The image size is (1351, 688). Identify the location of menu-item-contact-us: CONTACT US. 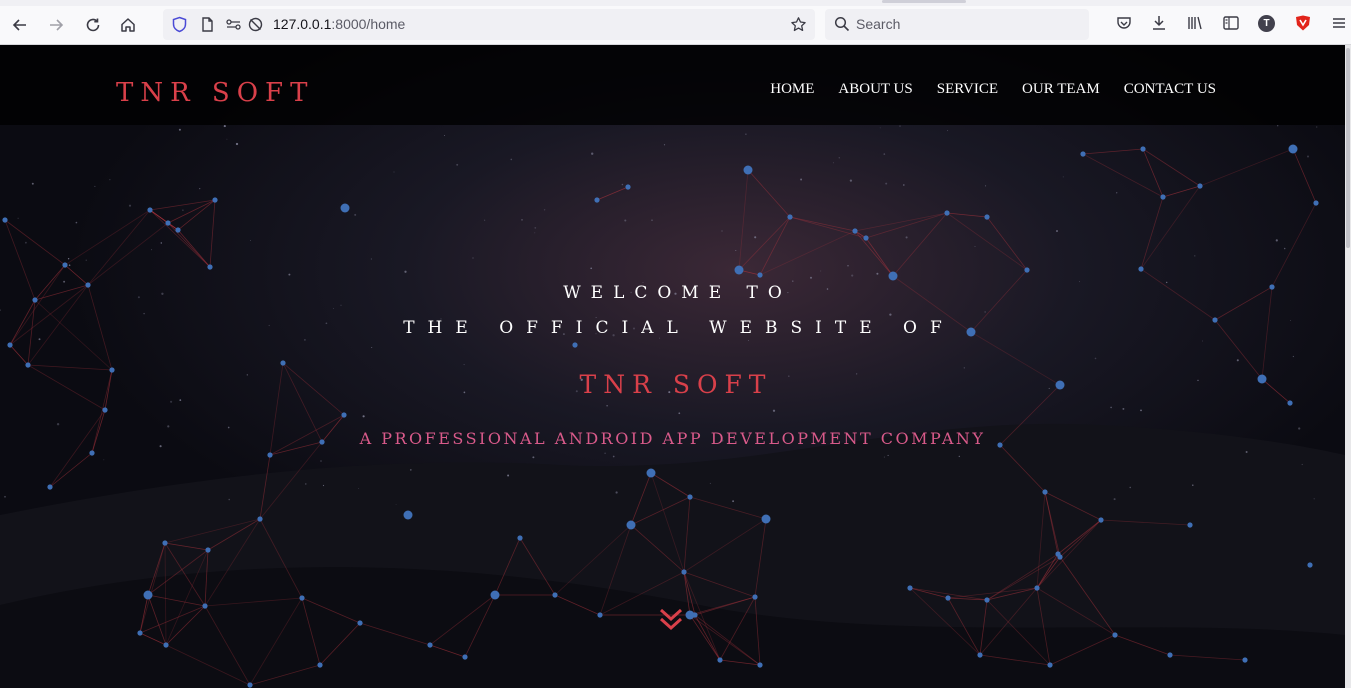
(1170, 89).